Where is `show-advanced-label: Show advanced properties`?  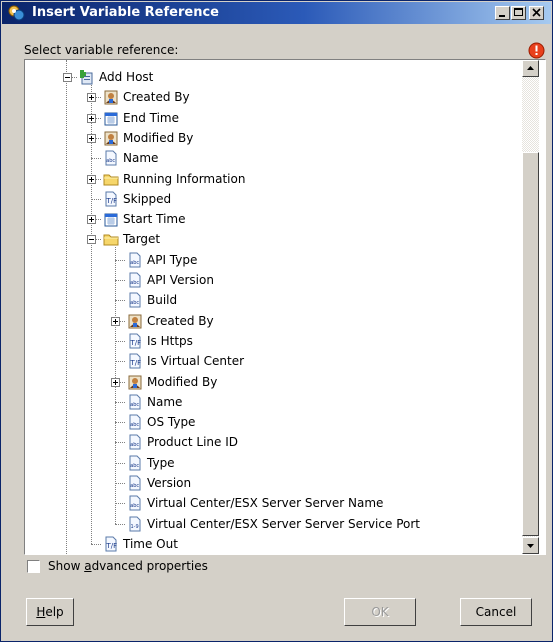 show-advanced-label: Show advanced properties is located at coordinates (128, 566).